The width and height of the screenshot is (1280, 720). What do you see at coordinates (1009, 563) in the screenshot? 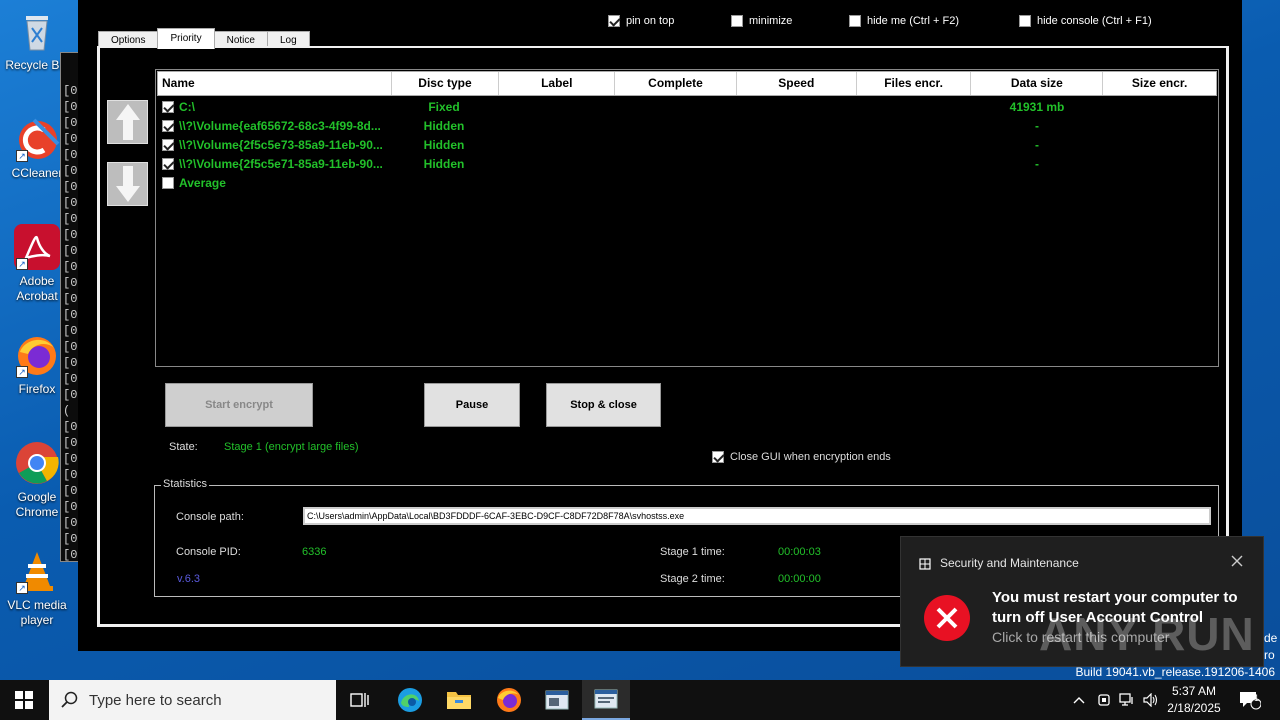
I see `toast-app-name: Security and Maintenance` at bounding box center [1009, 563].